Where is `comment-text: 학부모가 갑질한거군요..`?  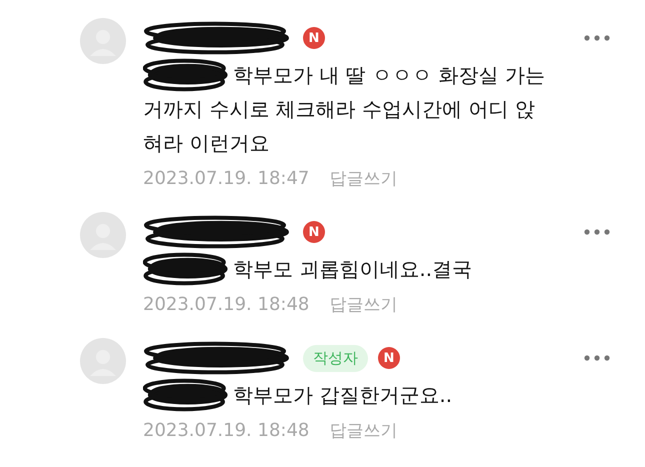 comment-text: 학부모가 갑질한거군요.. is located at coordinates (342, 395).